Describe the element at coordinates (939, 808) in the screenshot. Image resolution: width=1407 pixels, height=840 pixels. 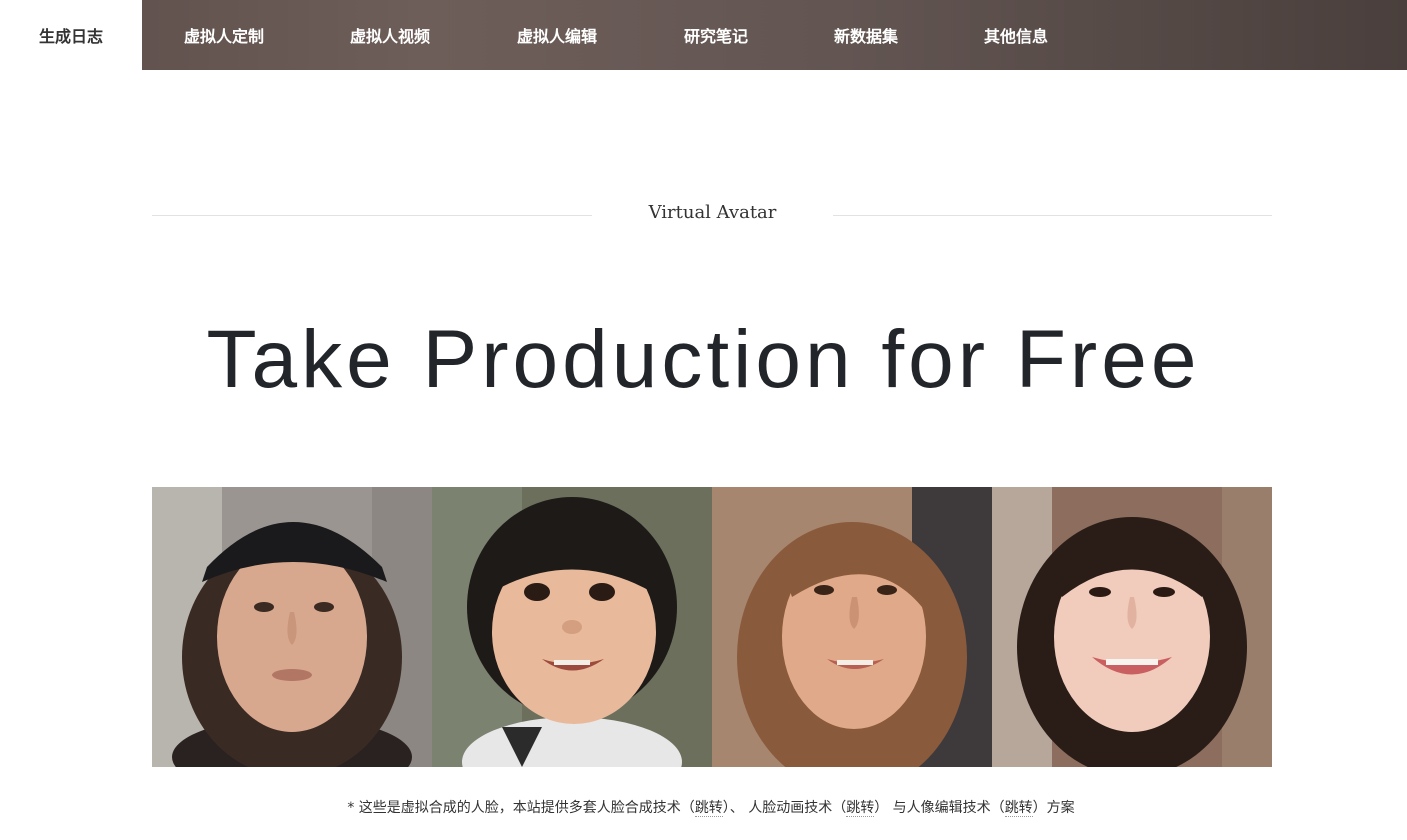
I see `caption-text-mid2: ） 与人像编辑技术（` at that location.